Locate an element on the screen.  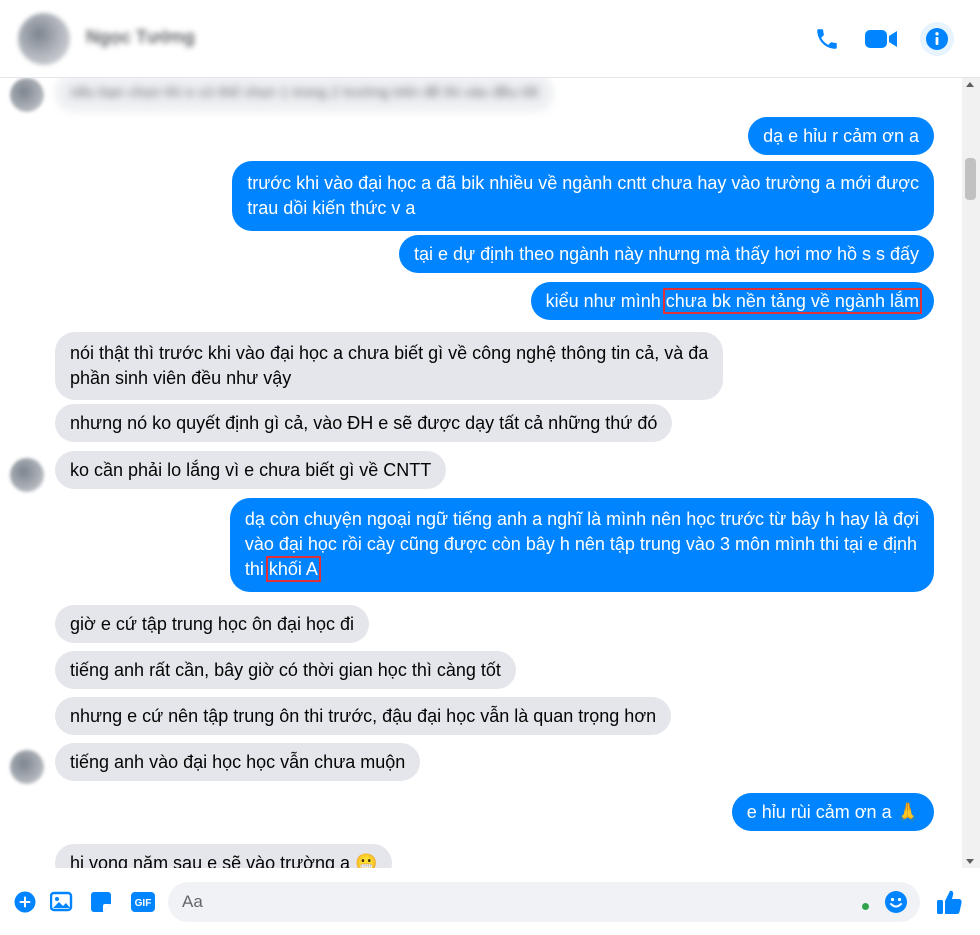
highlighted-text: chưa bk nền tảng về ngành lắm is located at coordinates (792, 301).